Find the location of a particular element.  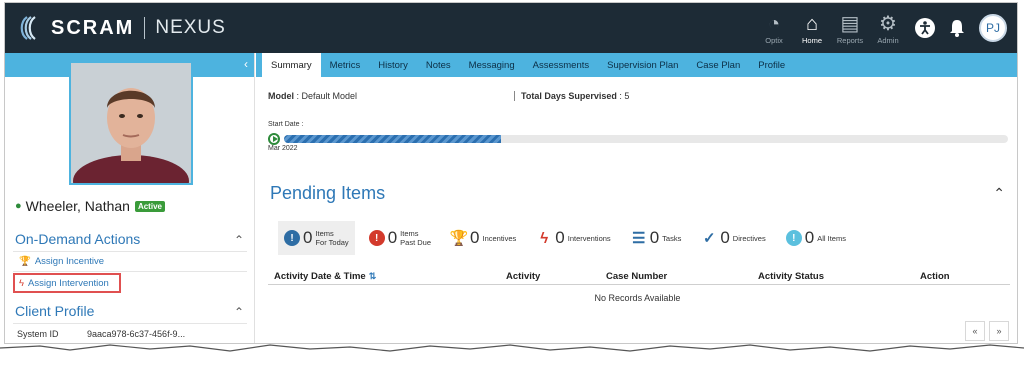

total-days-info: Total Days Supervised : 5 is located at coordinates (571, 96).